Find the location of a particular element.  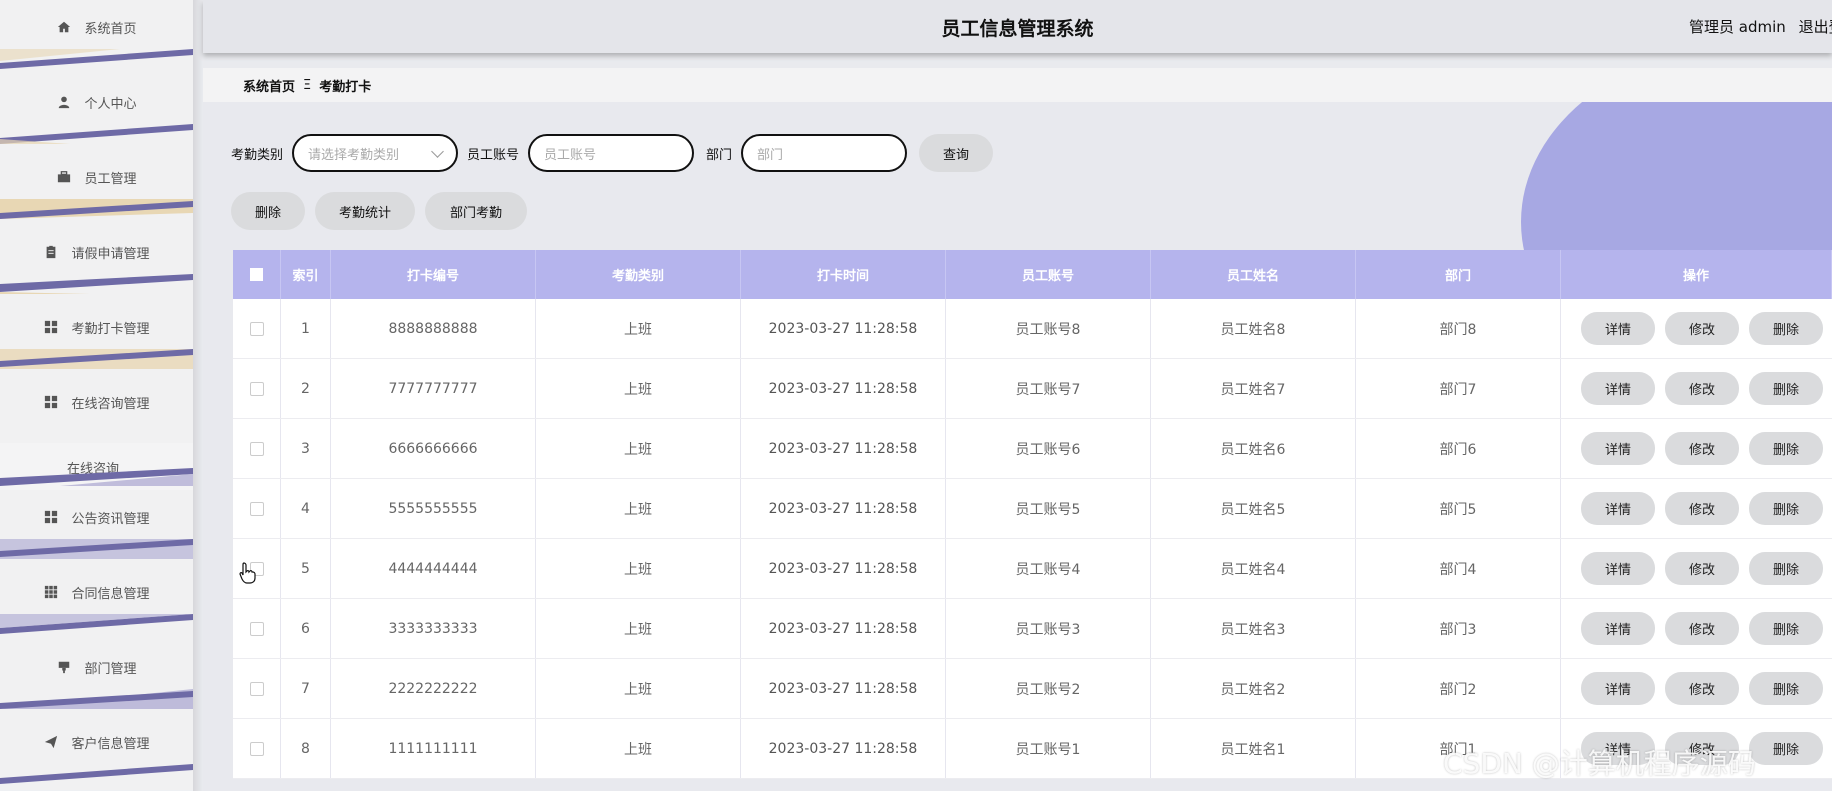

cell-index: 7 is located at coordinates (306, 688).